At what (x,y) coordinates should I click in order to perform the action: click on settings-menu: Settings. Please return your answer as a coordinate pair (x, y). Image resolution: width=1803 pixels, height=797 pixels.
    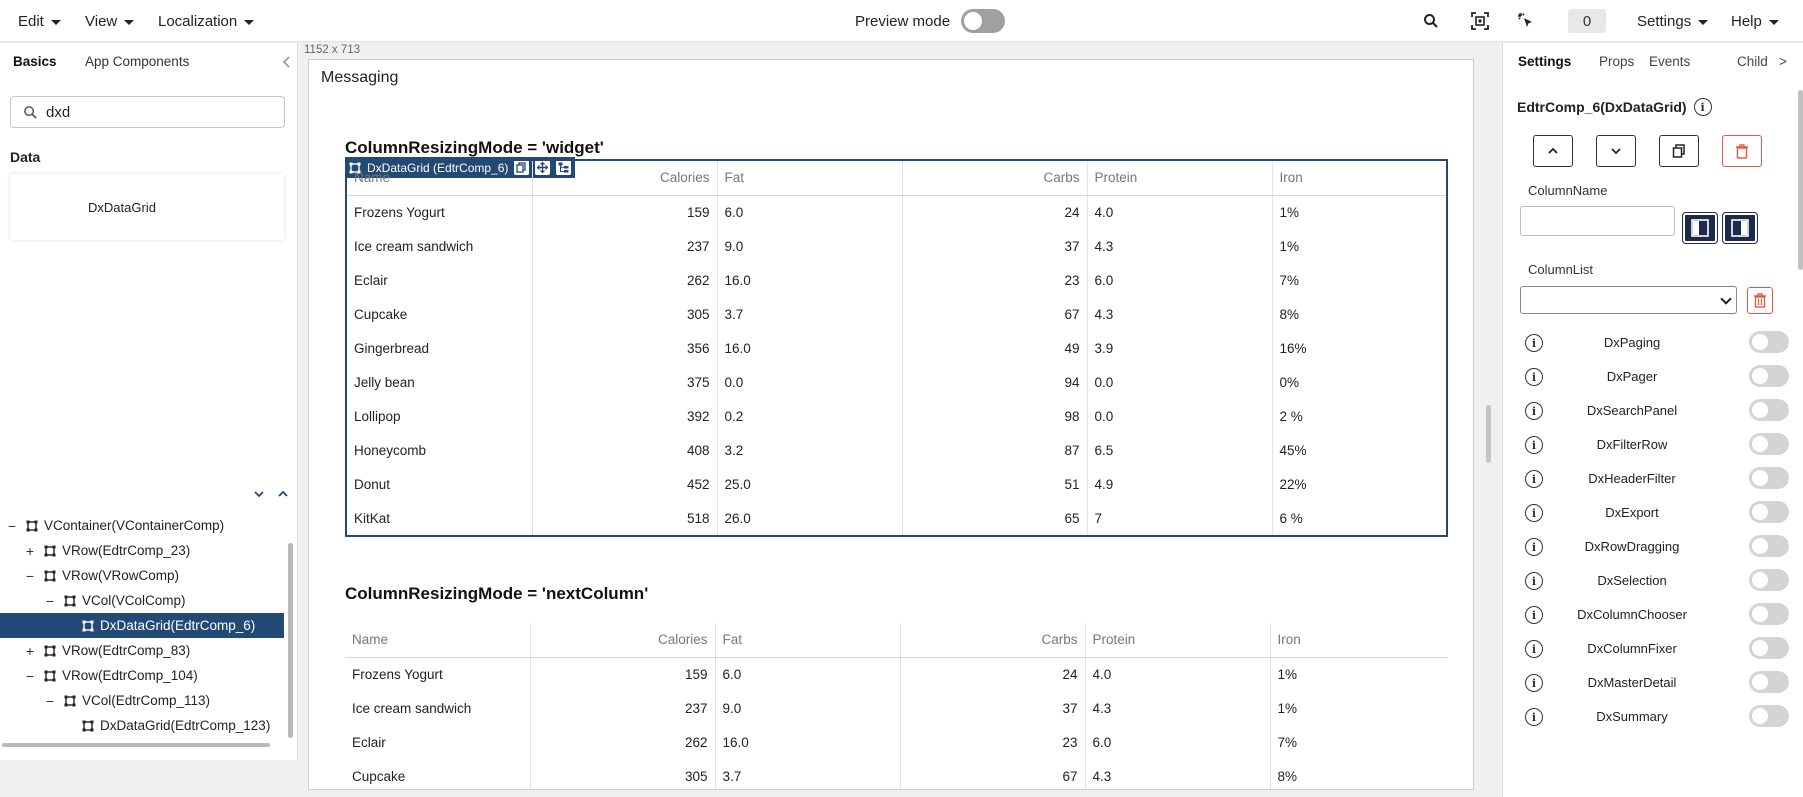
    Looking at the image, I should click on (1673, 21).